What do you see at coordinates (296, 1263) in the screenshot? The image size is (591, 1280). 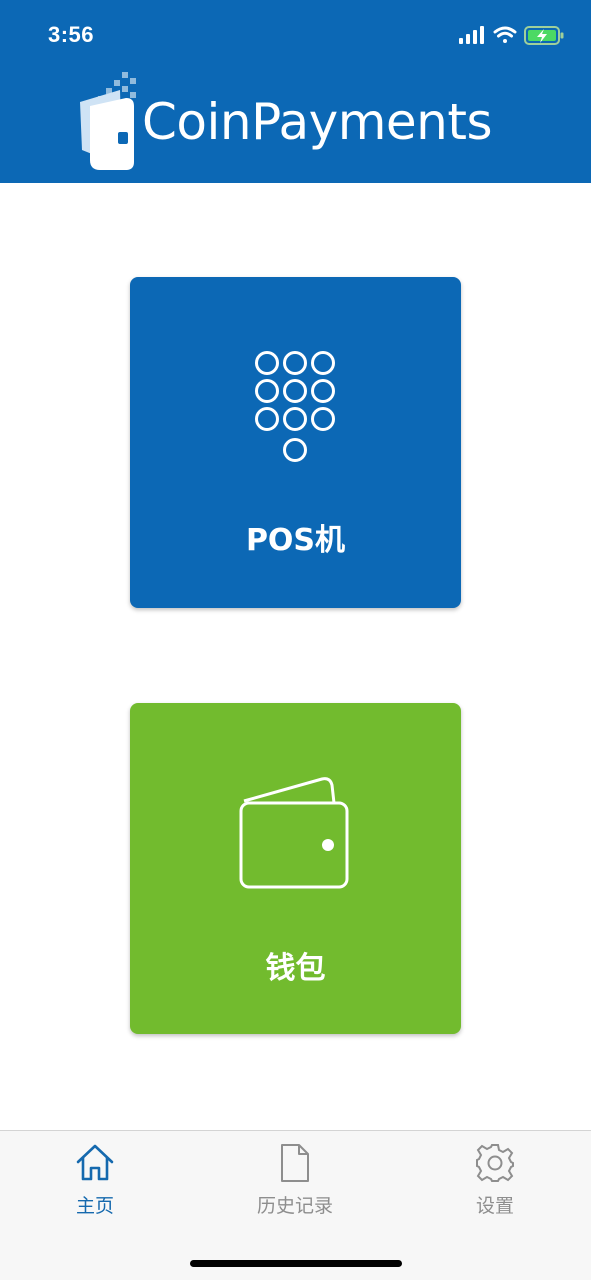 I see `home-indicator` at bounding box center [296, 1263].